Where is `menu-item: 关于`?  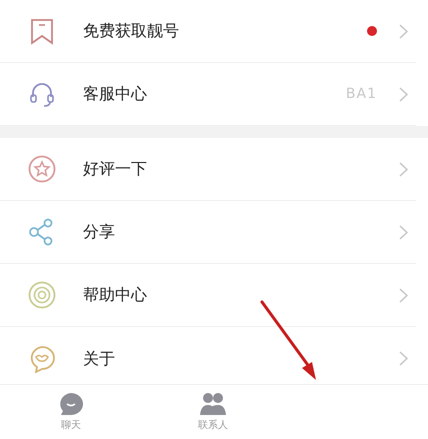
menu-item: 关于 is located at coordinates (208, 355).